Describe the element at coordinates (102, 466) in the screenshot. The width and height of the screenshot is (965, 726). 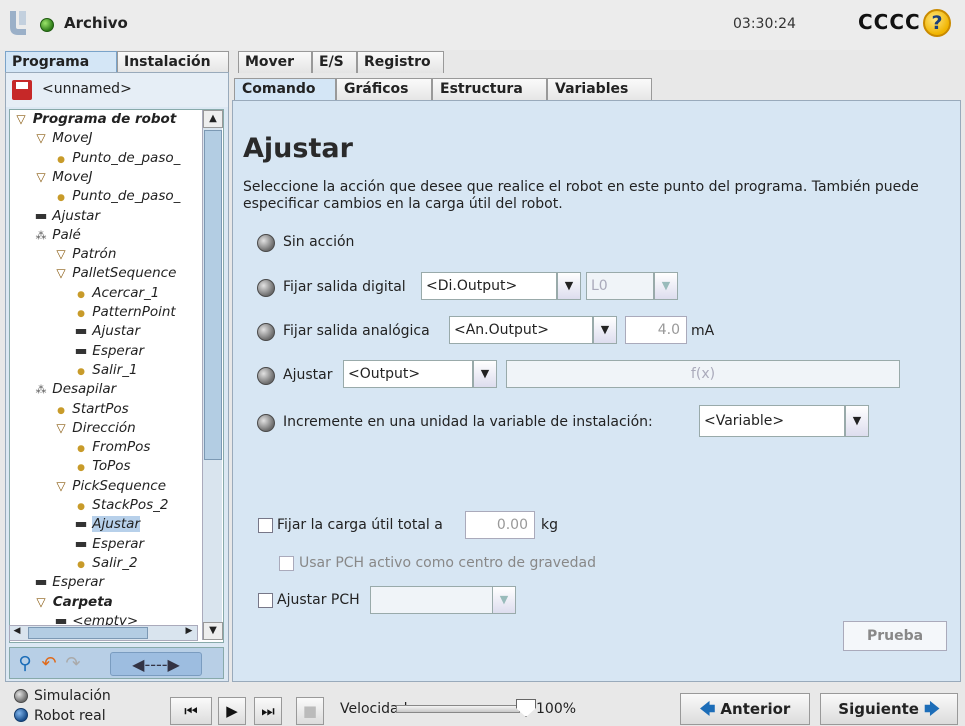
I see `tree-node: ● ToPos` at that location.